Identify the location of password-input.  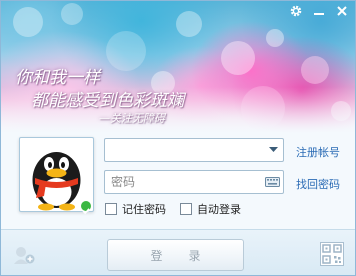
(183, 182).